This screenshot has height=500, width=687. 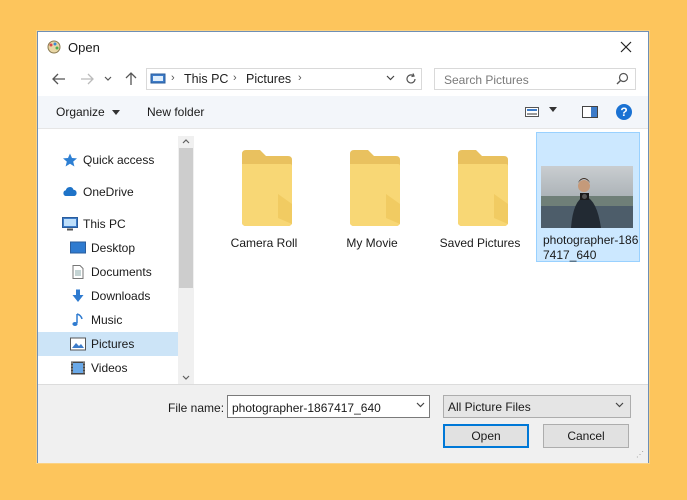 What do you see at coordinates (640, 454) in the screenshot?
I see `resize-grip-icon: ⋰` at bounding box center [640, 454].